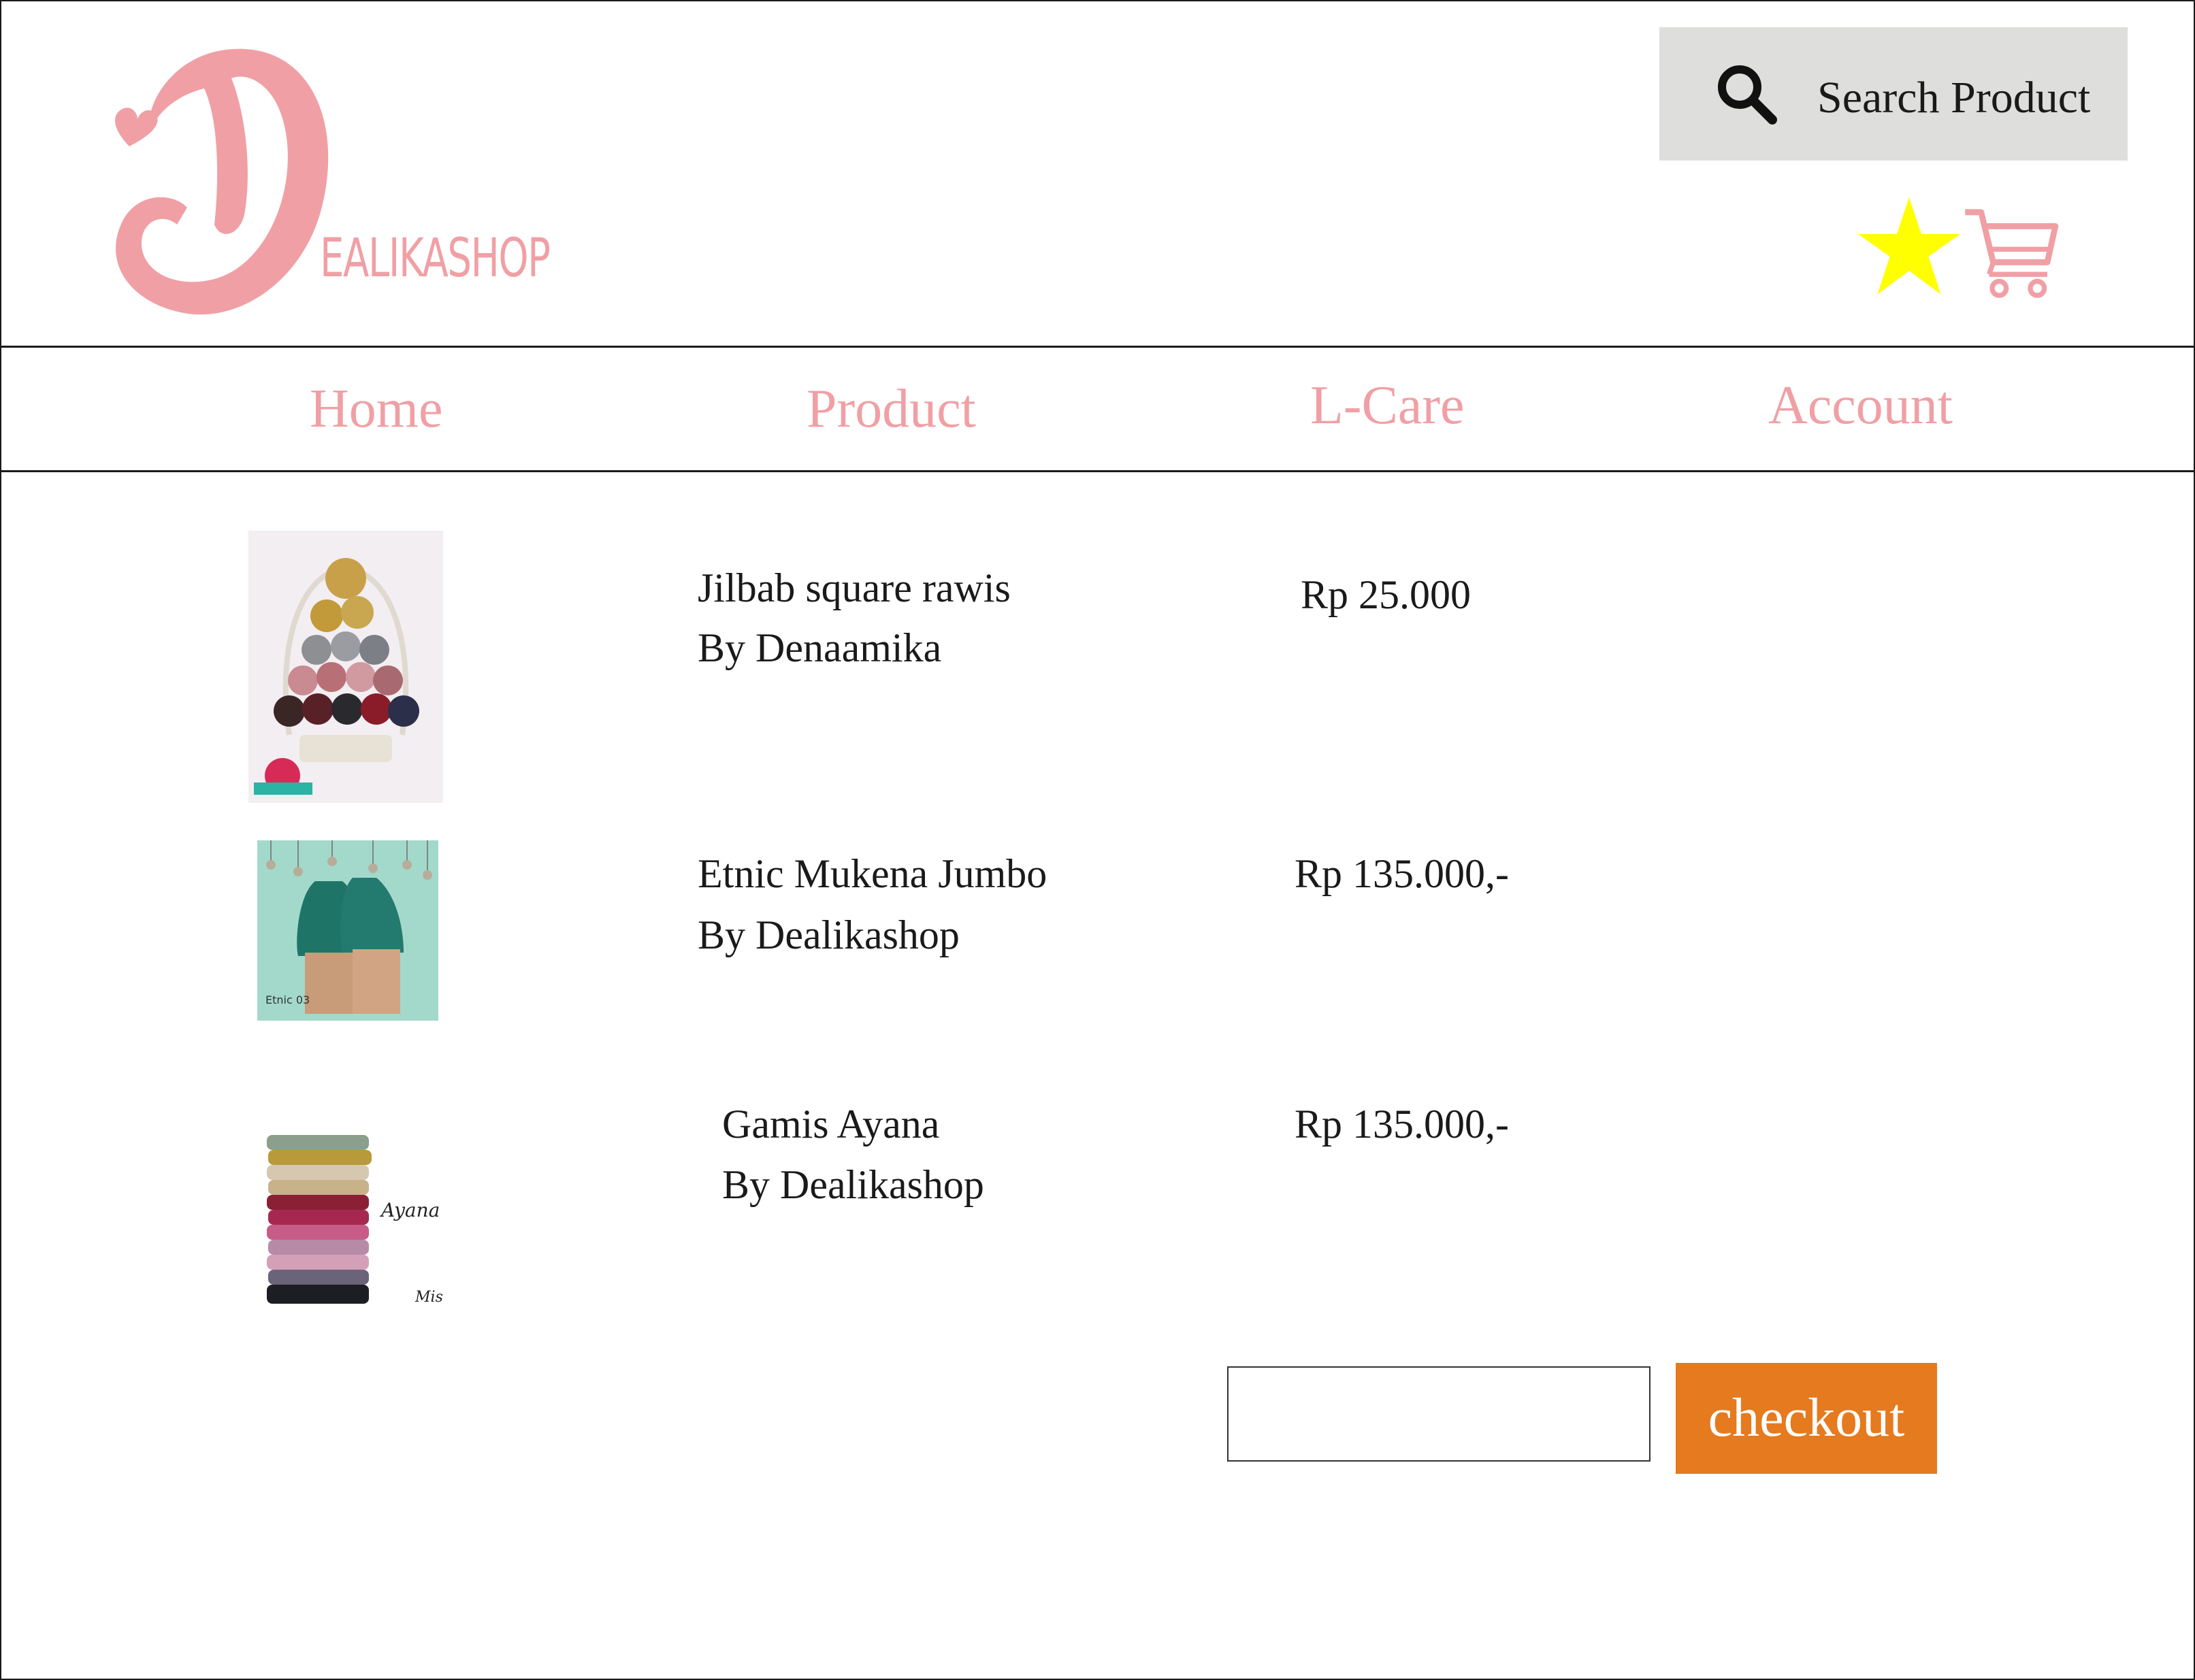  I want to click on product-image-mukena: Etnic 03, so click(347, 931).